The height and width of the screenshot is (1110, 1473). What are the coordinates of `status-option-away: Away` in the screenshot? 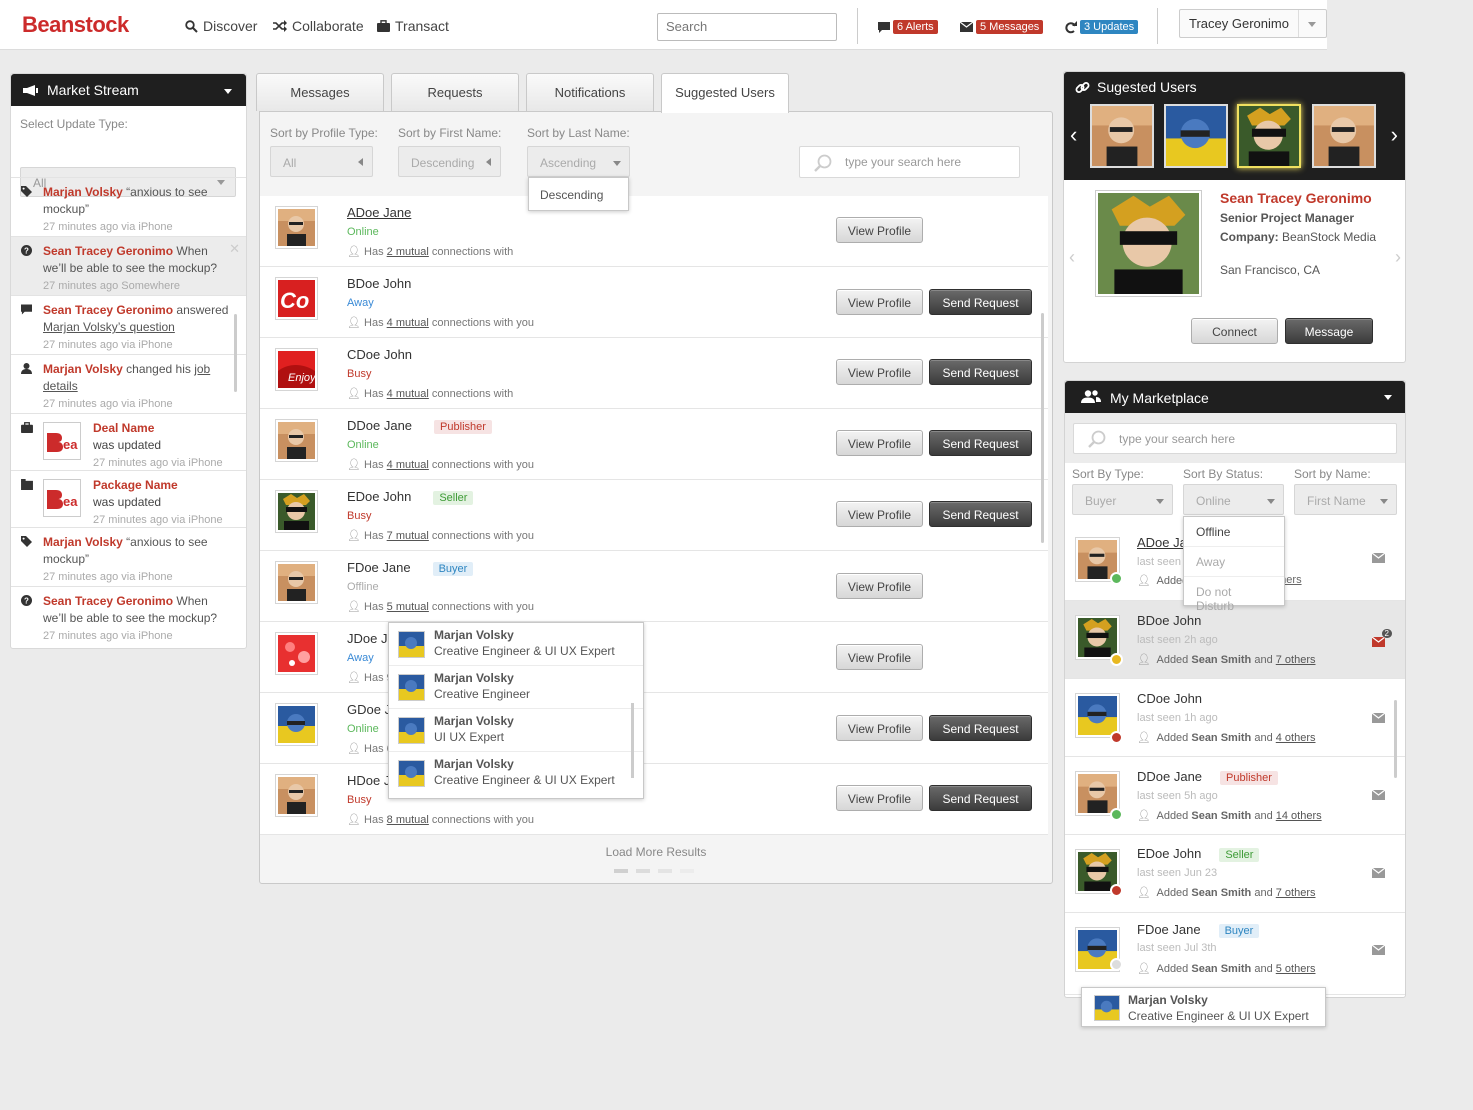 It's located at (1234, 562).